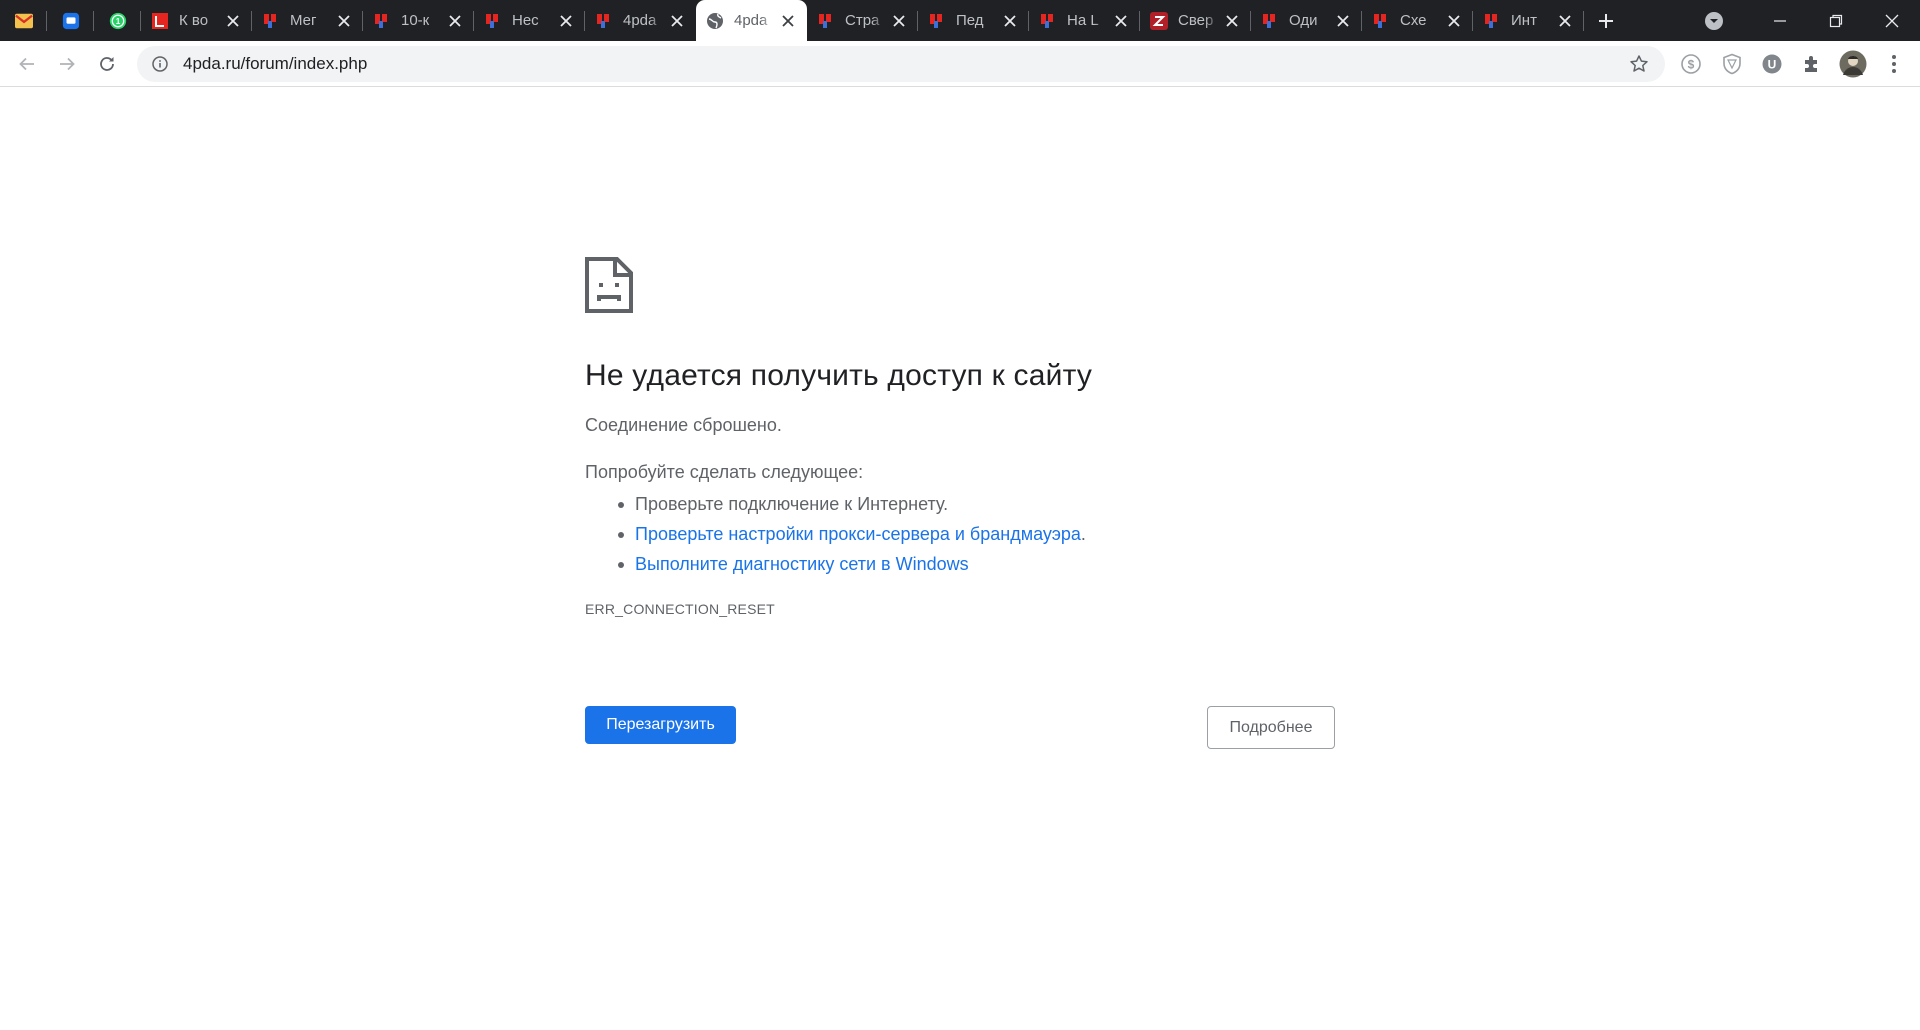 The width and height of the screenshot is (1920, 1030). What do you see at coordinates (839, 375) in the screenshot?
I see `error-title: Не удается получить доступ к сайту` at bounding box center [839, 375].